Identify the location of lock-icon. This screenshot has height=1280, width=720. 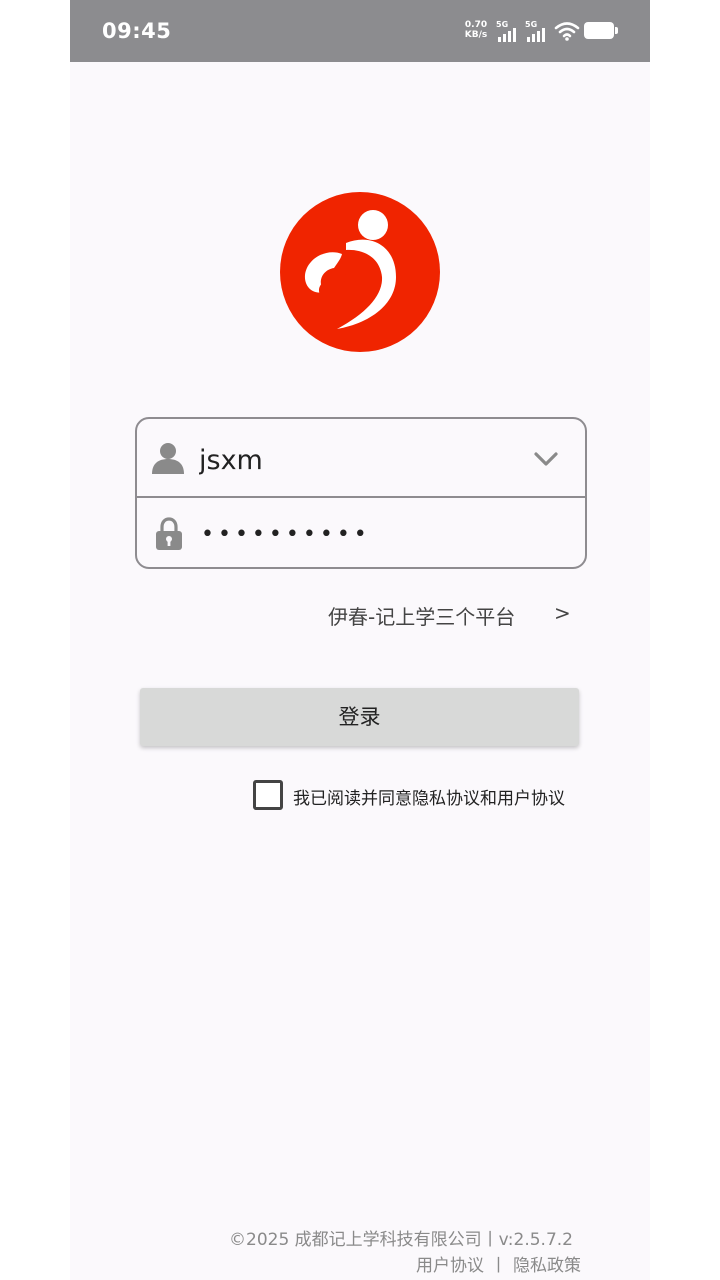
(169, 533).